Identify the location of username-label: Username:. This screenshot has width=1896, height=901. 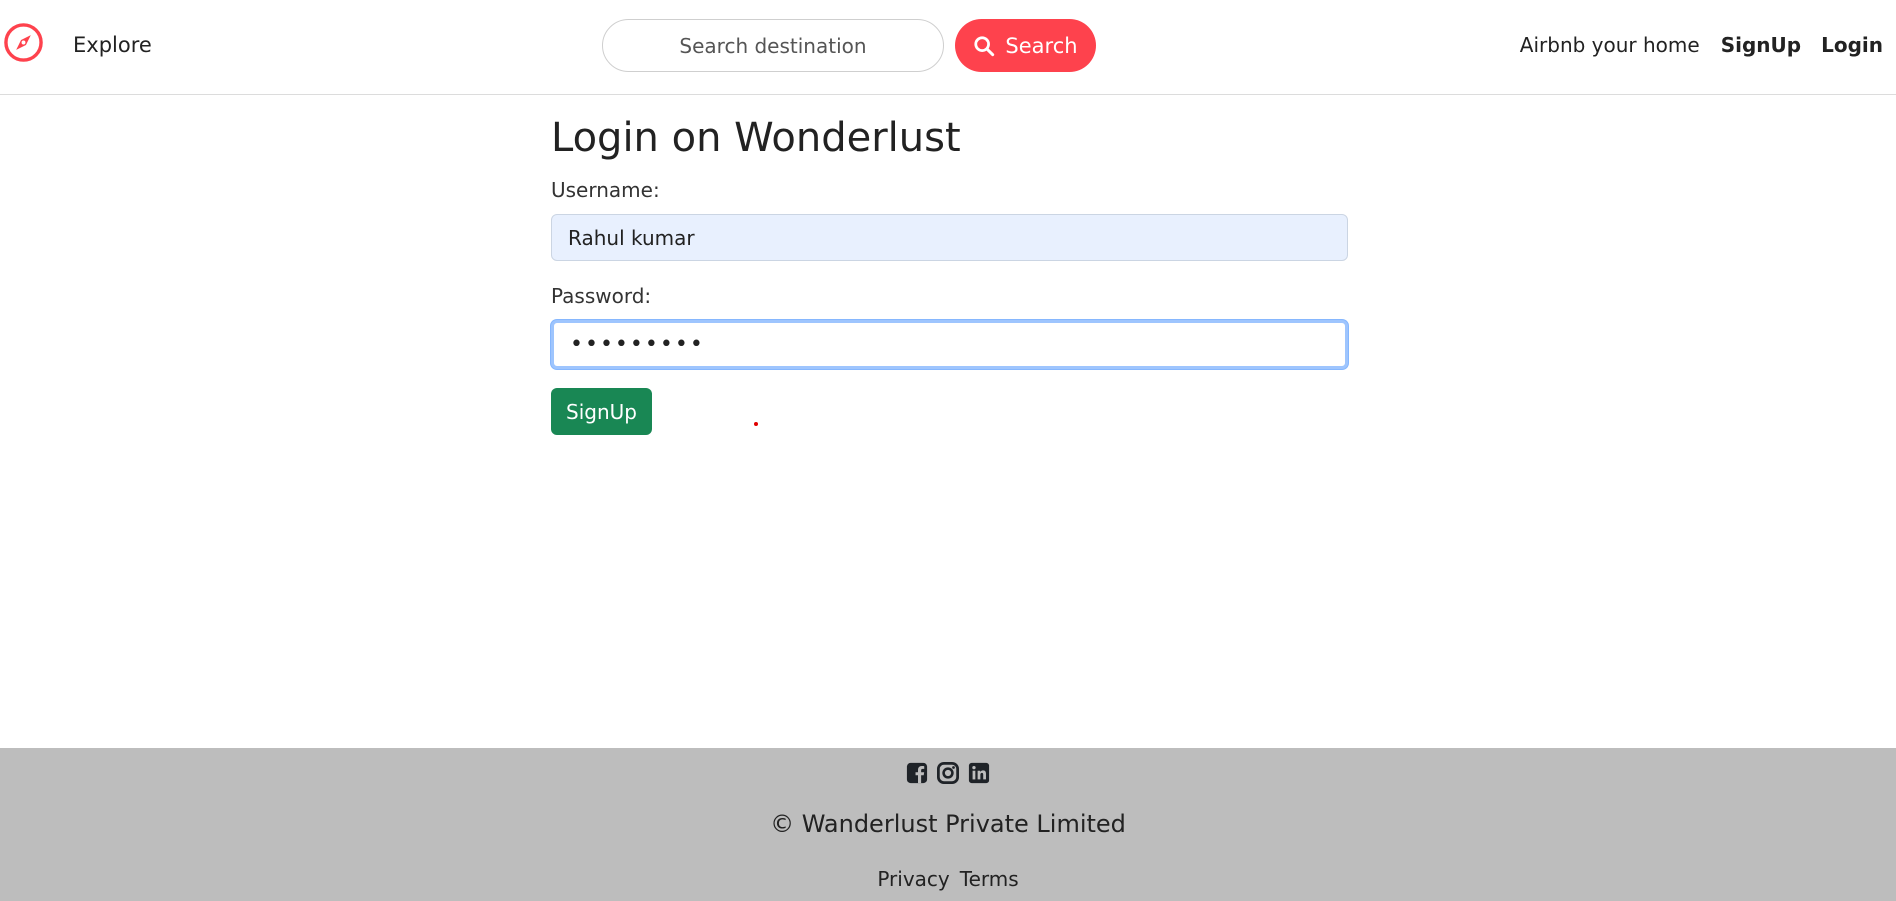
(605, 190).